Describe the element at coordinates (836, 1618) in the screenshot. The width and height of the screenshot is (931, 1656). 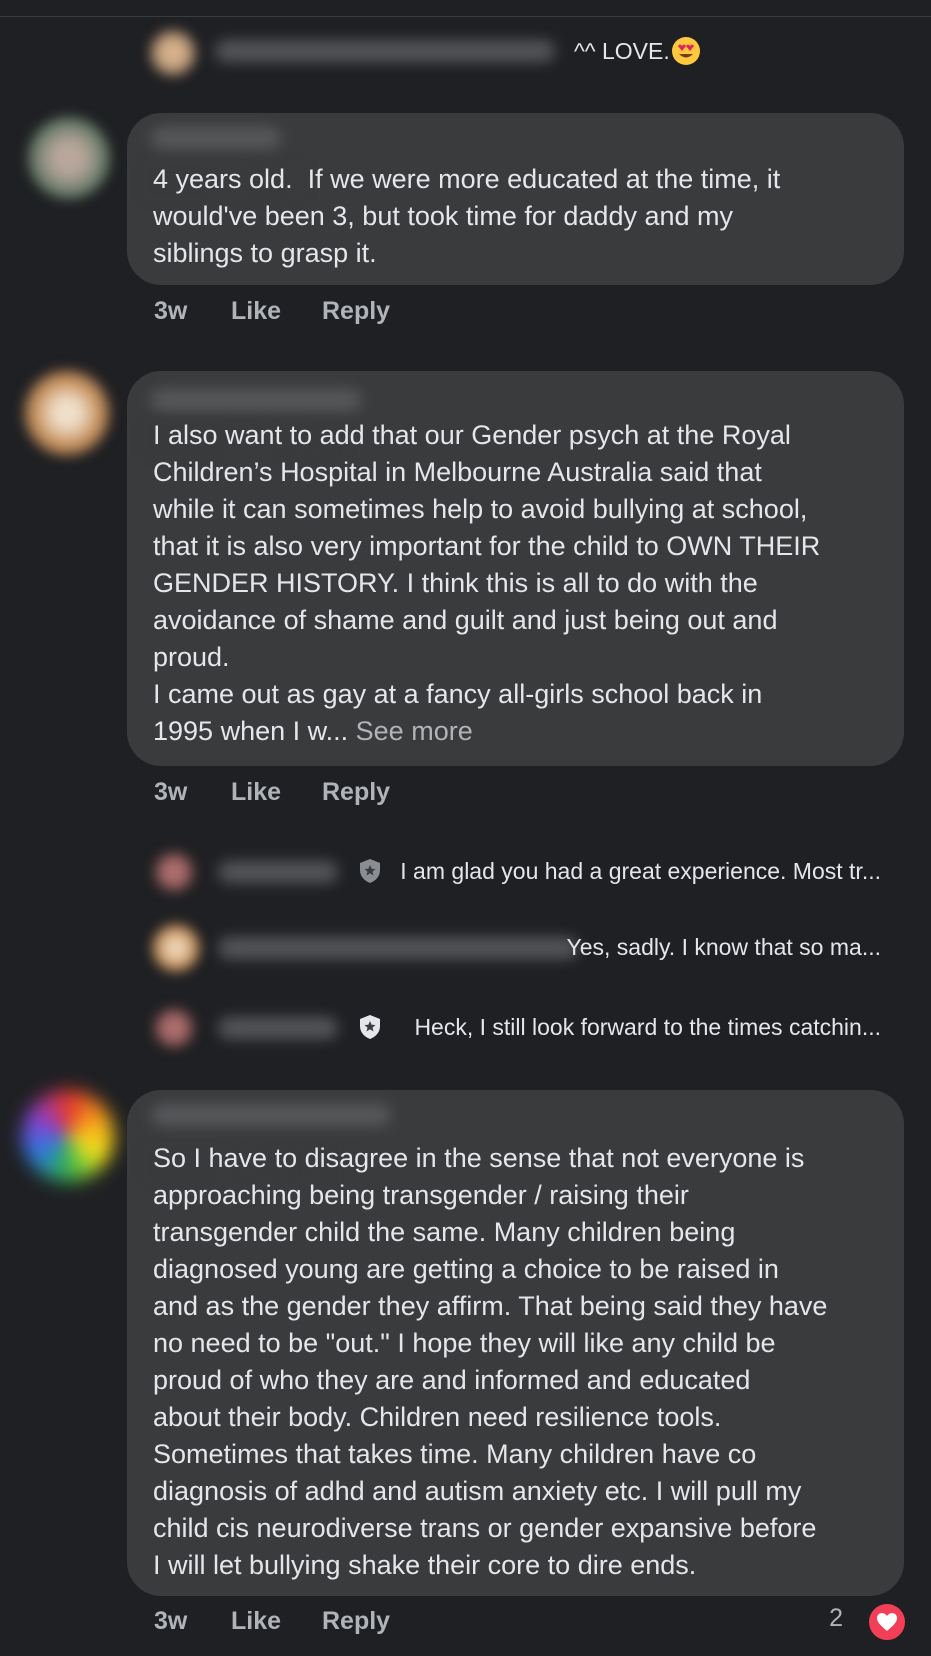
I see `reaction-count: 2` at that location.